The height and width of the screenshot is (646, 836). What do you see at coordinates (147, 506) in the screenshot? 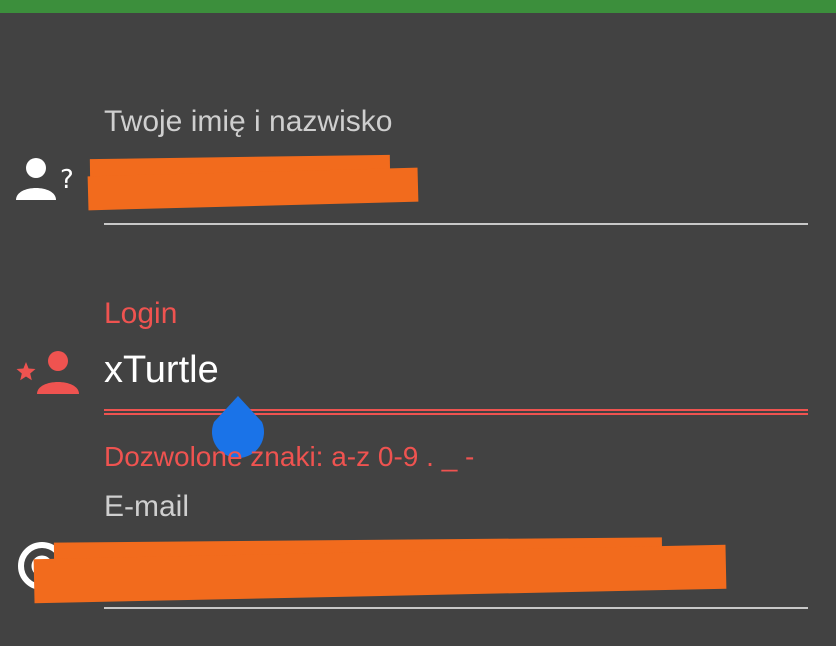
I see `email-field-label: E-mail` at bounding box center [147, 506].